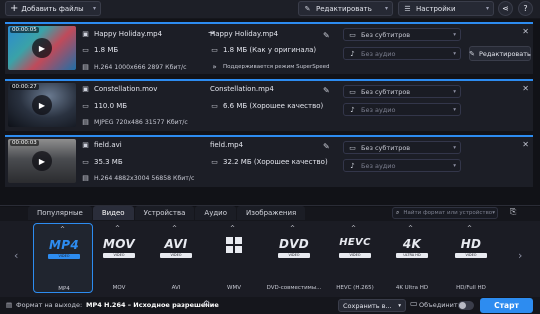 The width and height of the screenshot is (540, 314). I want to click on audio-value: Без аудио, so click(378, 109).